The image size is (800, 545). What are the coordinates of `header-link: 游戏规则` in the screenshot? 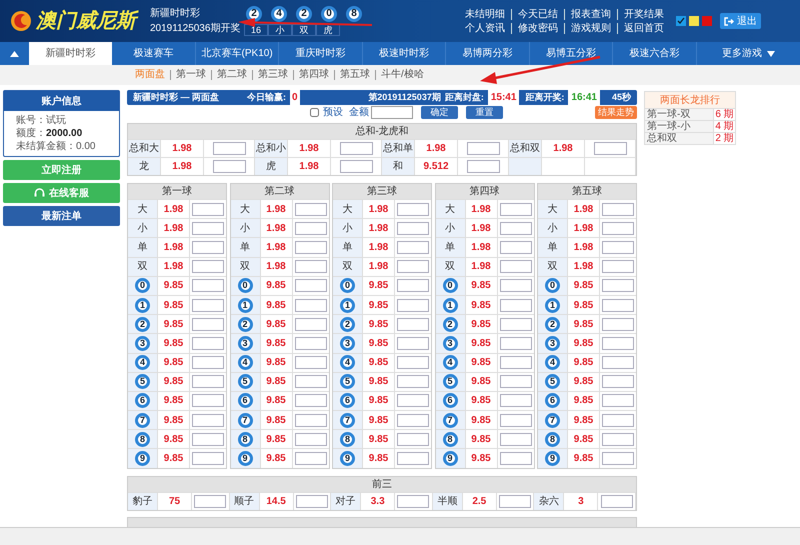 It's located at (590, 28).